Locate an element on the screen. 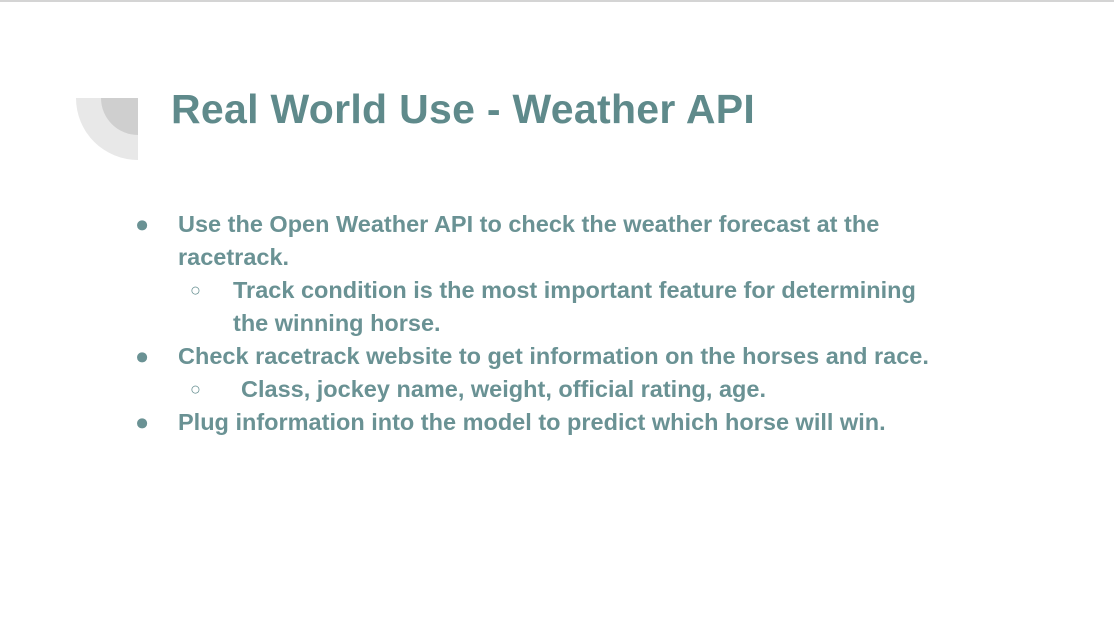 The height and width of the screenshot is (628, 1114). corner-decoration-icon is located at coordinates (107, 129).